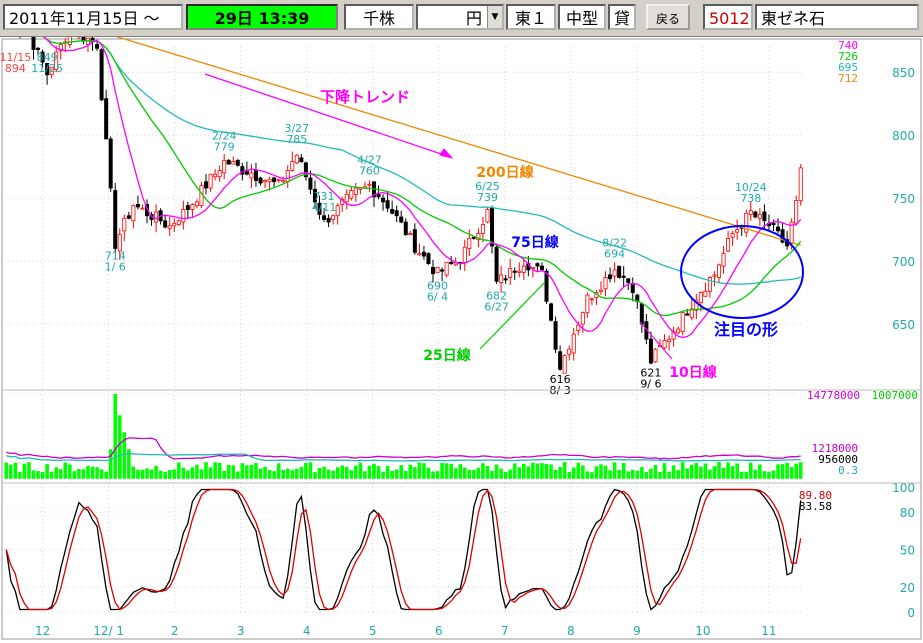 This screenshot has height=643, width=923. Describe the element at coordinates (848, 470) in the screenshot. I see `volume-value-label: 0.3` at that location.